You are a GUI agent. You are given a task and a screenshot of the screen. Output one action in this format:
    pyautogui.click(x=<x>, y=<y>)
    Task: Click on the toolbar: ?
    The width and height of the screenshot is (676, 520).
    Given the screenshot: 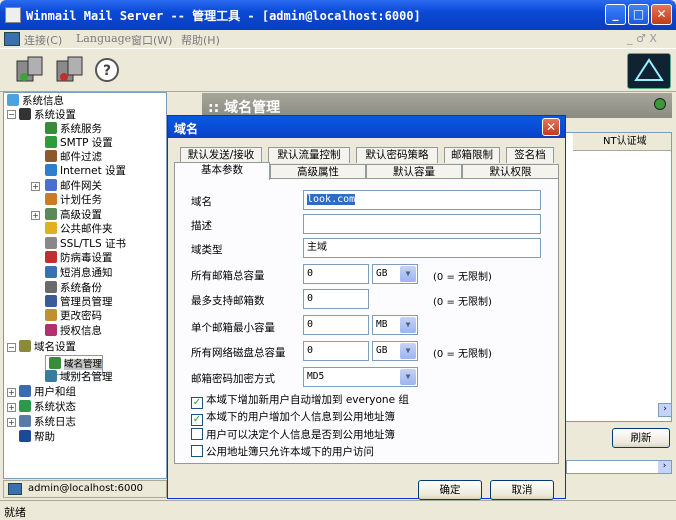 What is the action you would take?
    pyautogui.click(x=338, y=70)
    